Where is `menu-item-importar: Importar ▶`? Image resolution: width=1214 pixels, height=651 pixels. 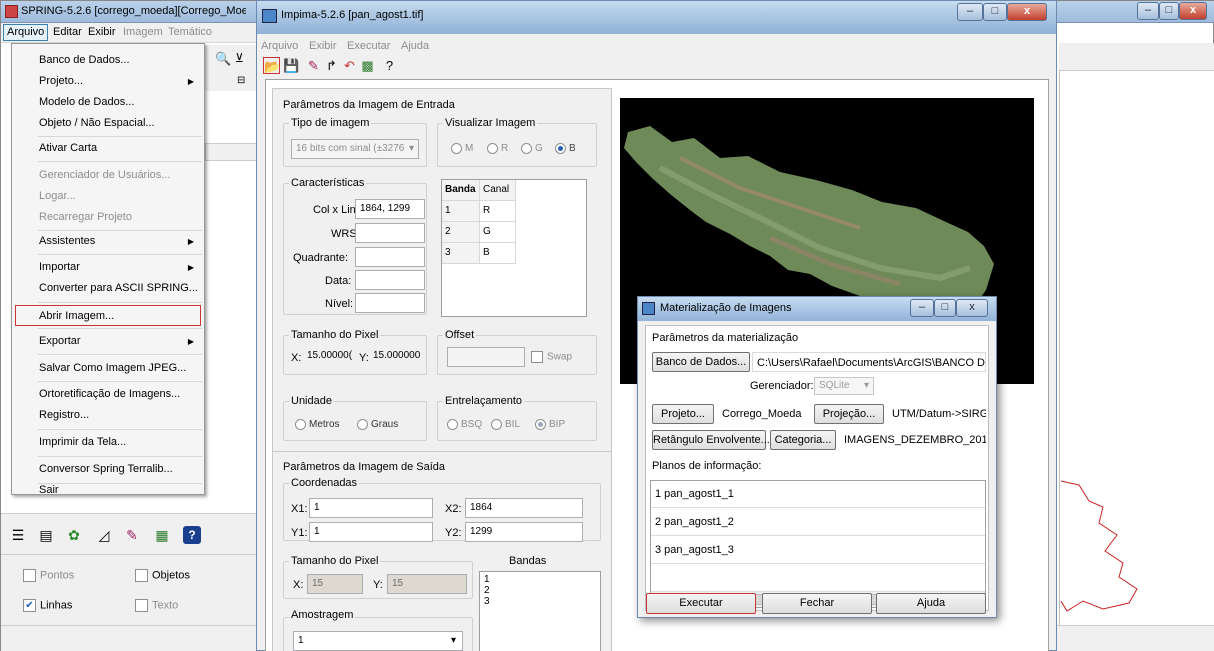
menu-item-importar: Importar ▶ is located at coordinates (108, 267).